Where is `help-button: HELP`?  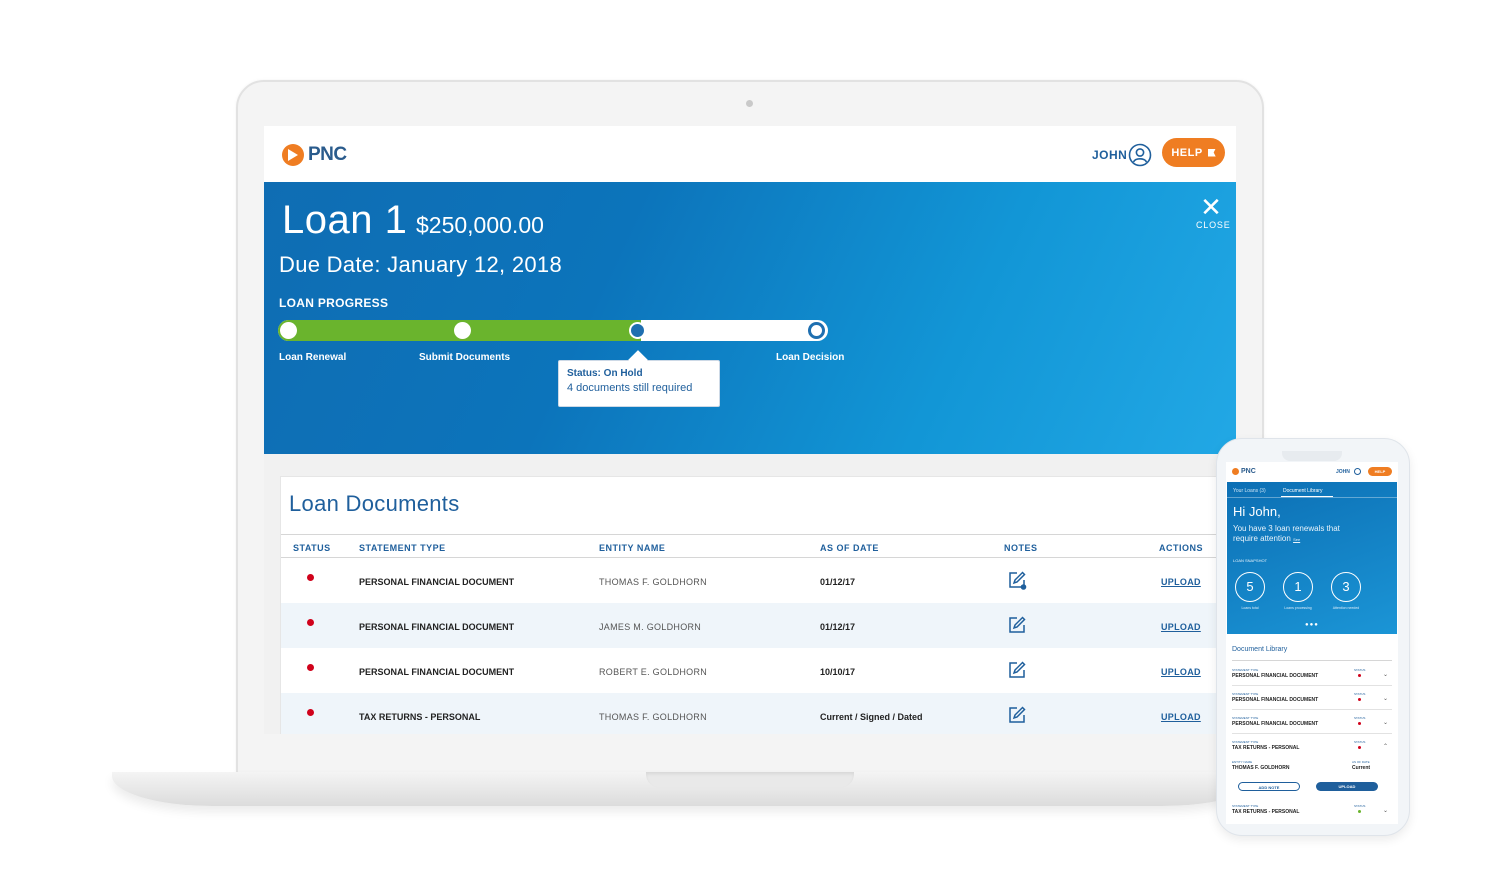 help-button: HELP is located at coordinates (1193, 152).